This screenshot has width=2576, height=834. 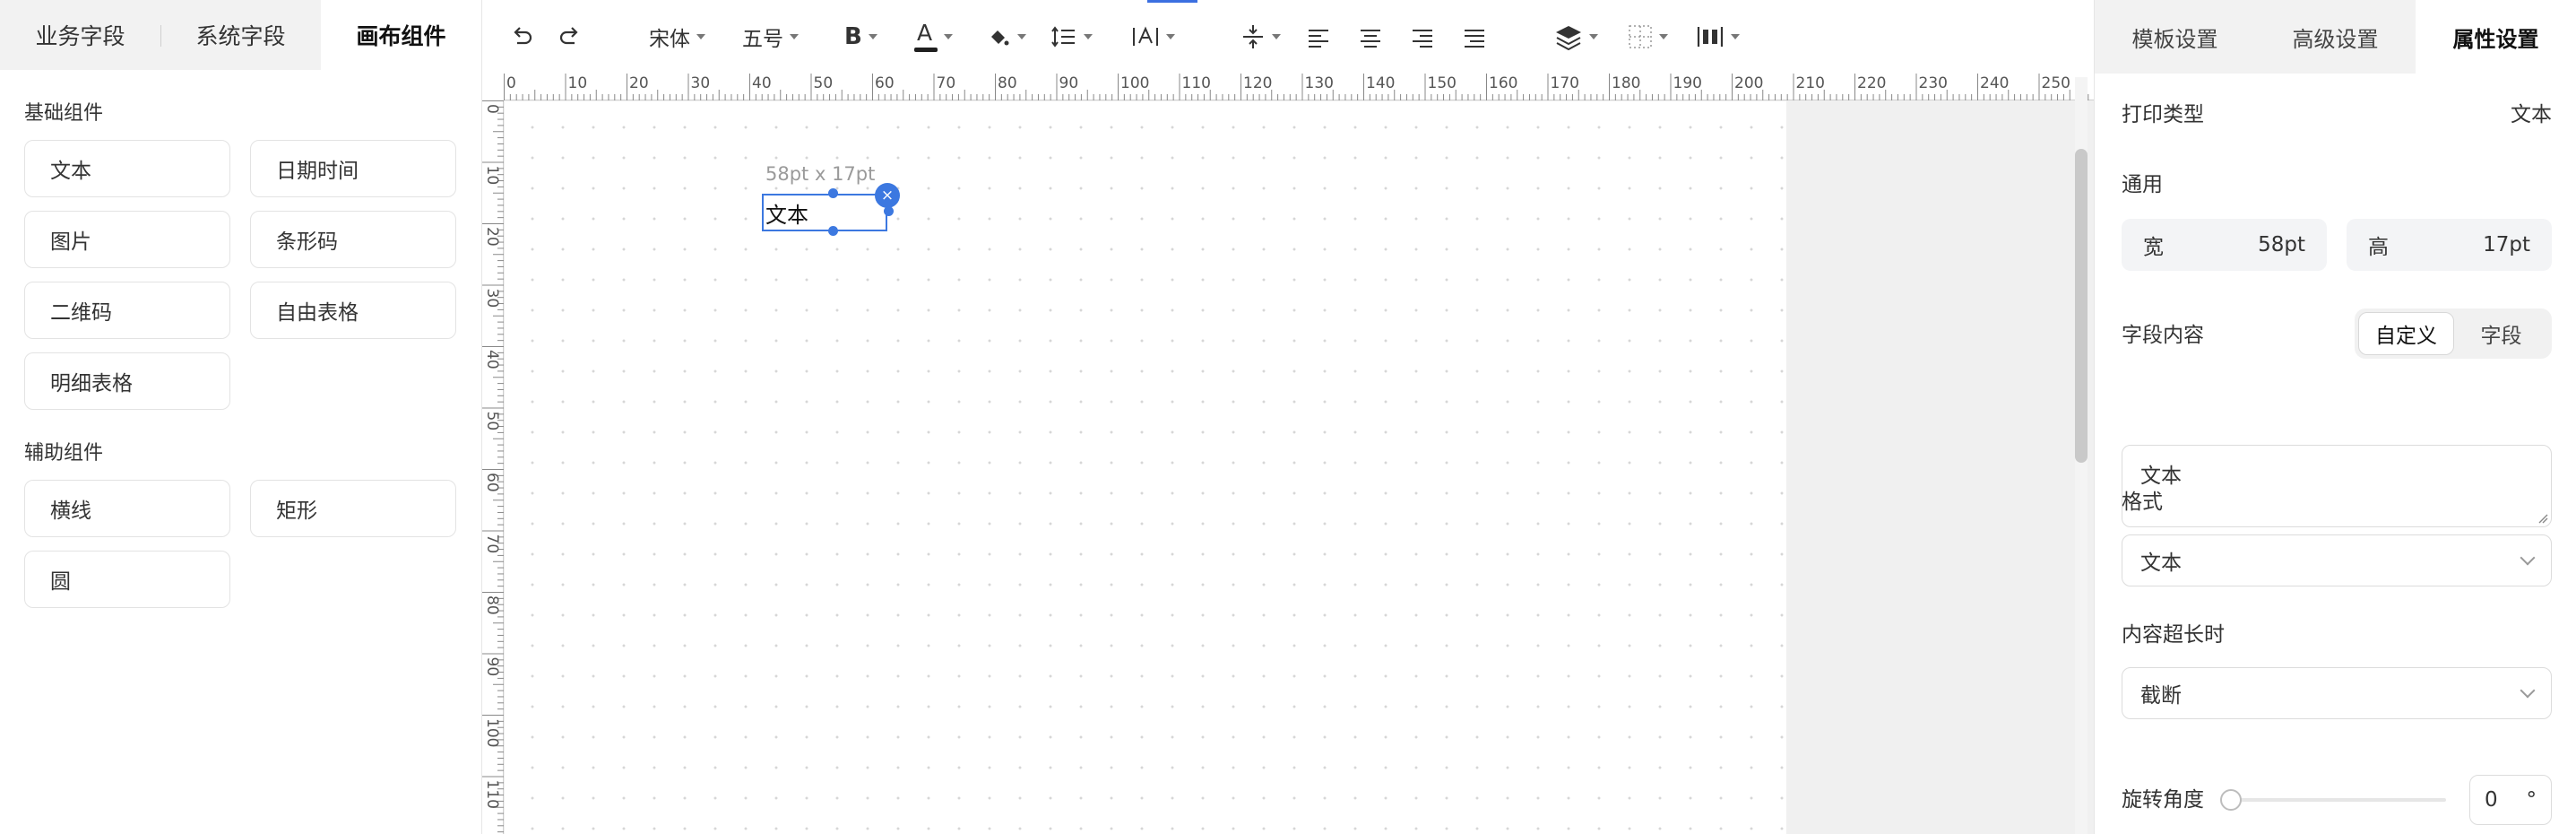 What do you see at coordinates (1810, 83) in the screenshot?
I see `ruler-top-label: 210` at bounding box center [1810, 83].